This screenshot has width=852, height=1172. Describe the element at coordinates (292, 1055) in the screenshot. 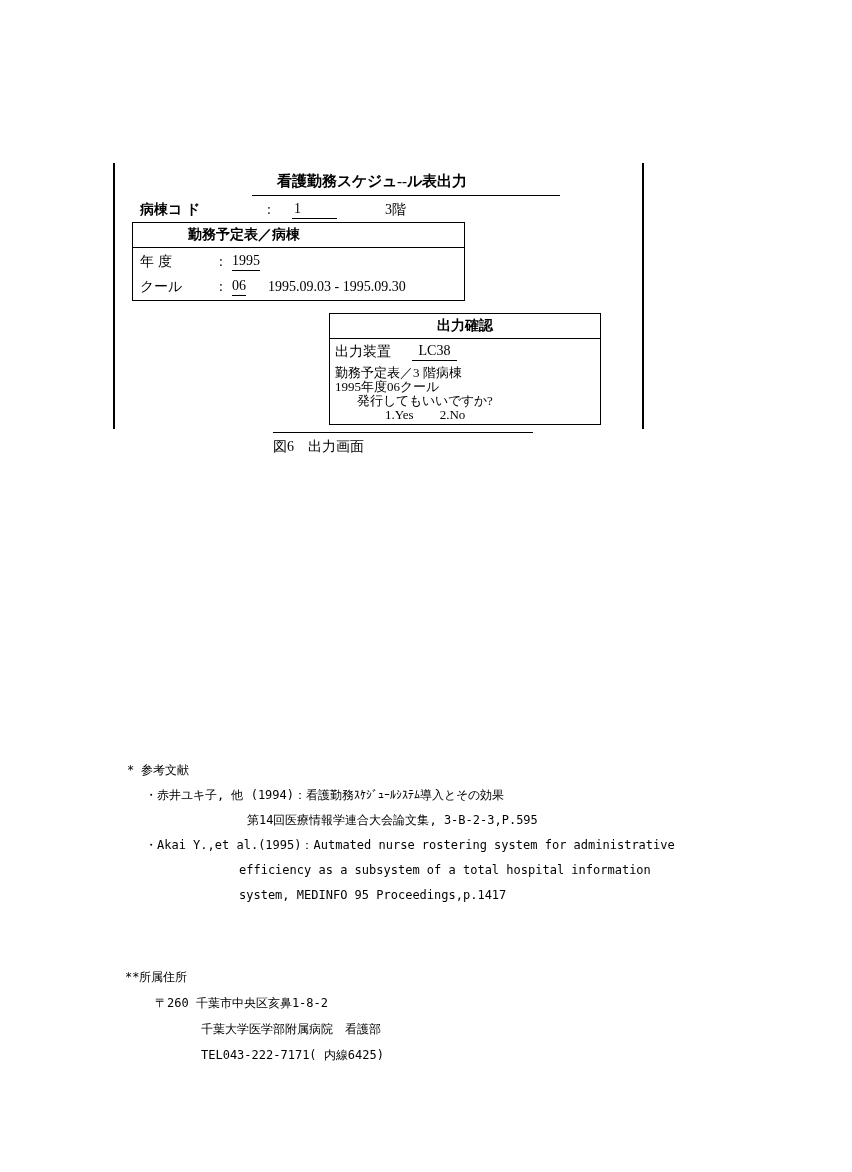

I see `address-line: TEL043-222-7171( 内線6425)` at that location.